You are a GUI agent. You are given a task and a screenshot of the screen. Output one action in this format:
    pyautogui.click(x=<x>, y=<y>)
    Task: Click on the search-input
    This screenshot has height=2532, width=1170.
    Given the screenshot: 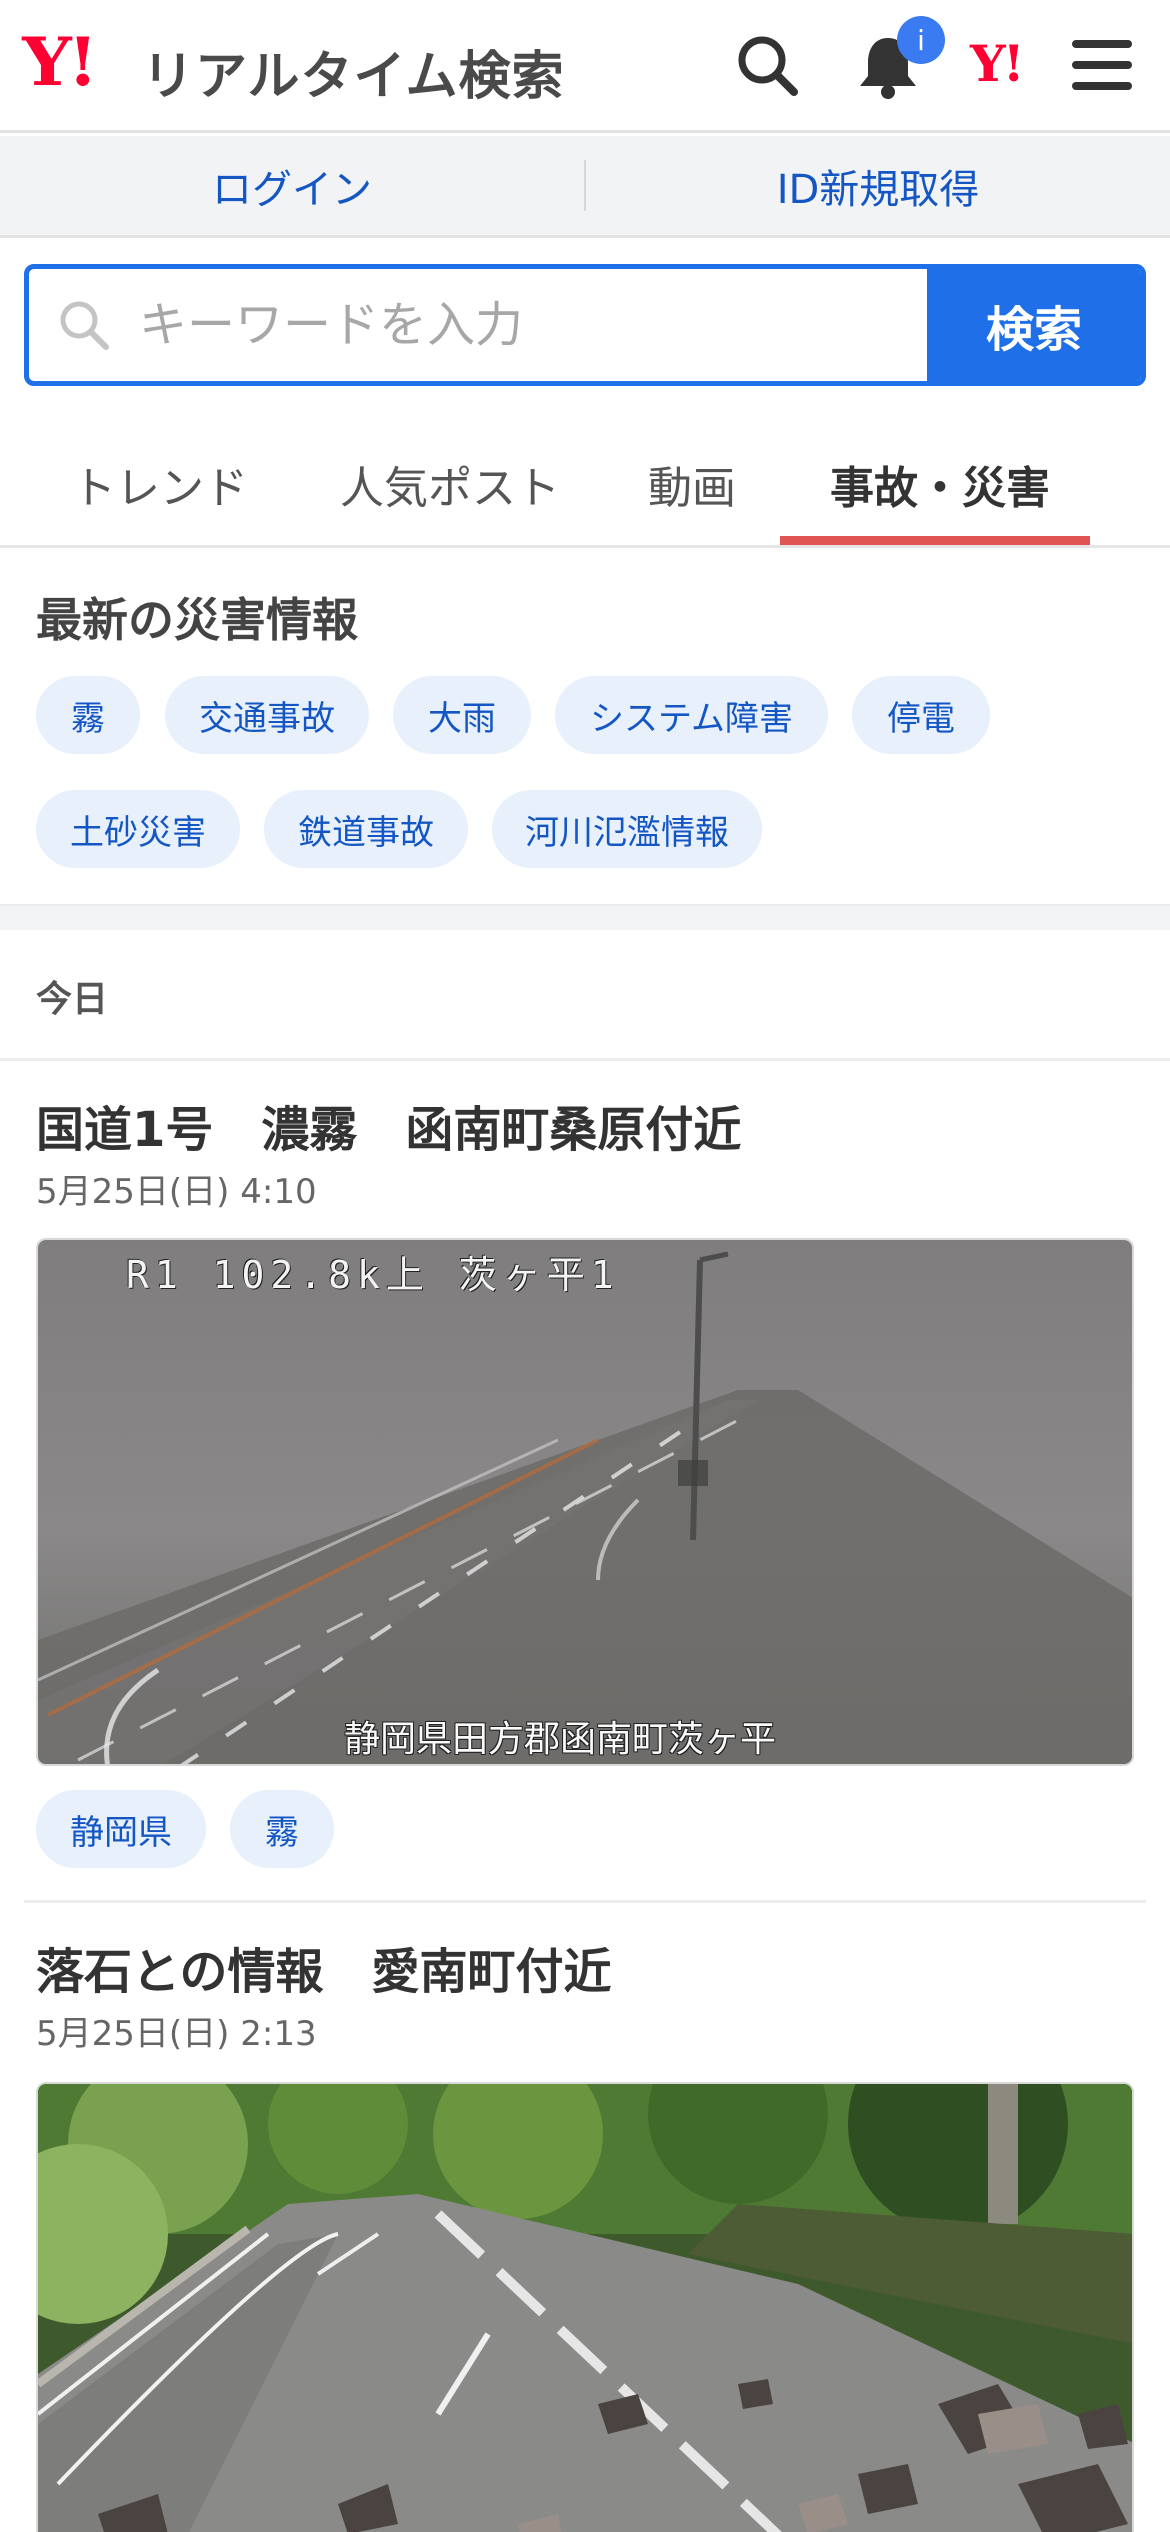 What is the action you would take?
    pyautogui.click(x=533, y=325)
    